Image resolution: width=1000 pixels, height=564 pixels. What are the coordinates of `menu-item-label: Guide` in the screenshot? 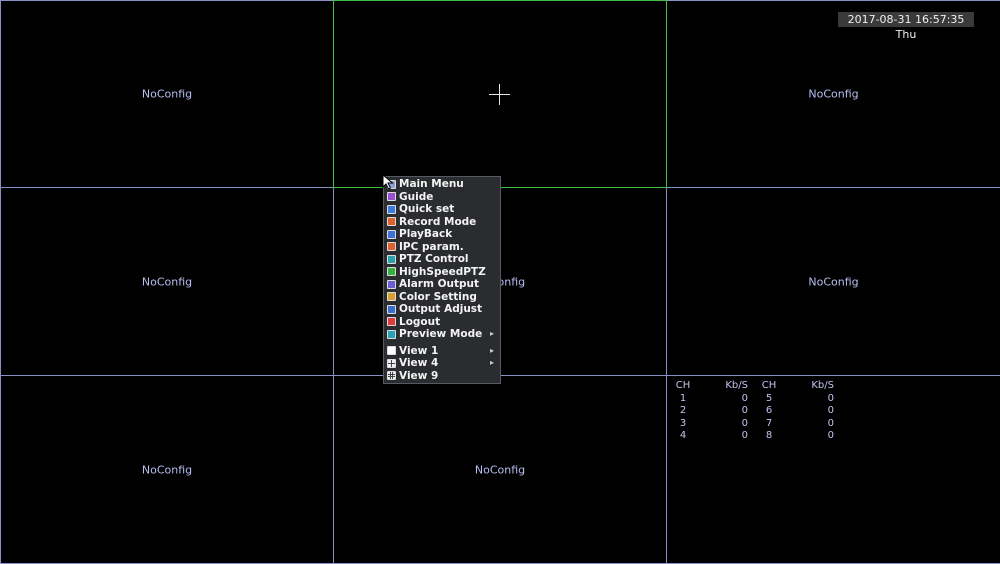 It's located at (416, 196).